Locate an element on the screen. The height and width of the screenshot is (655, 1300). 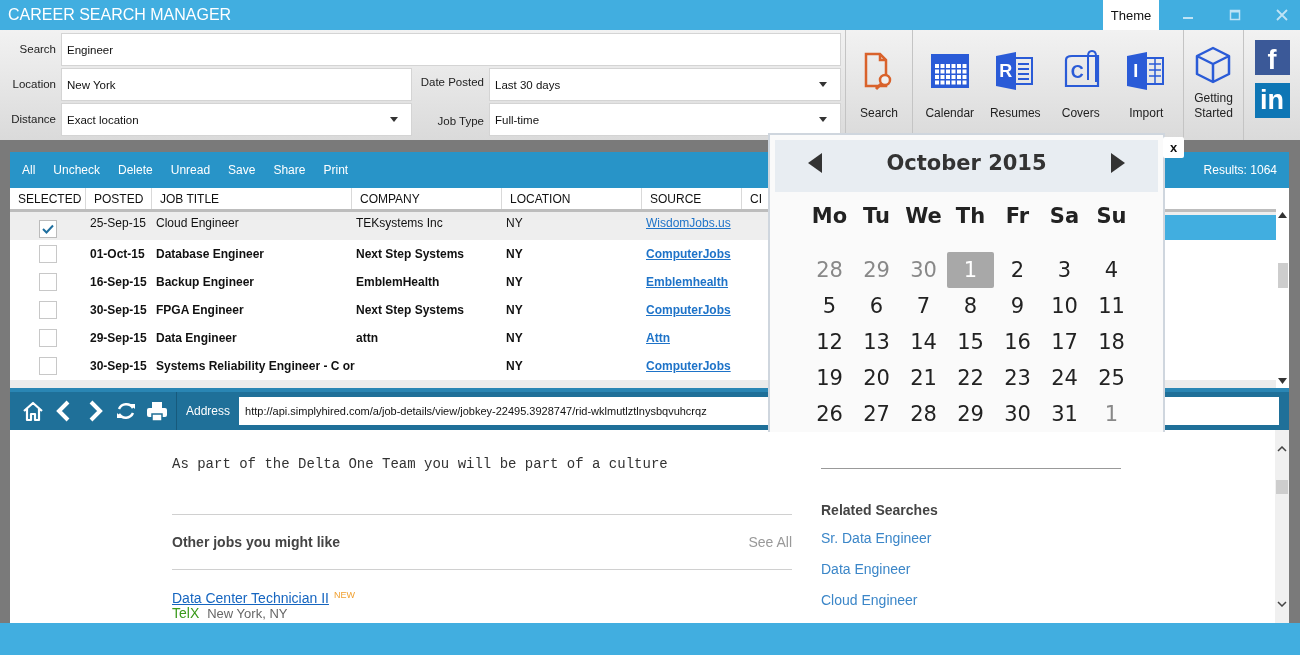
table-cell: TEKsystems Inc is located at coordinates (399, 223).